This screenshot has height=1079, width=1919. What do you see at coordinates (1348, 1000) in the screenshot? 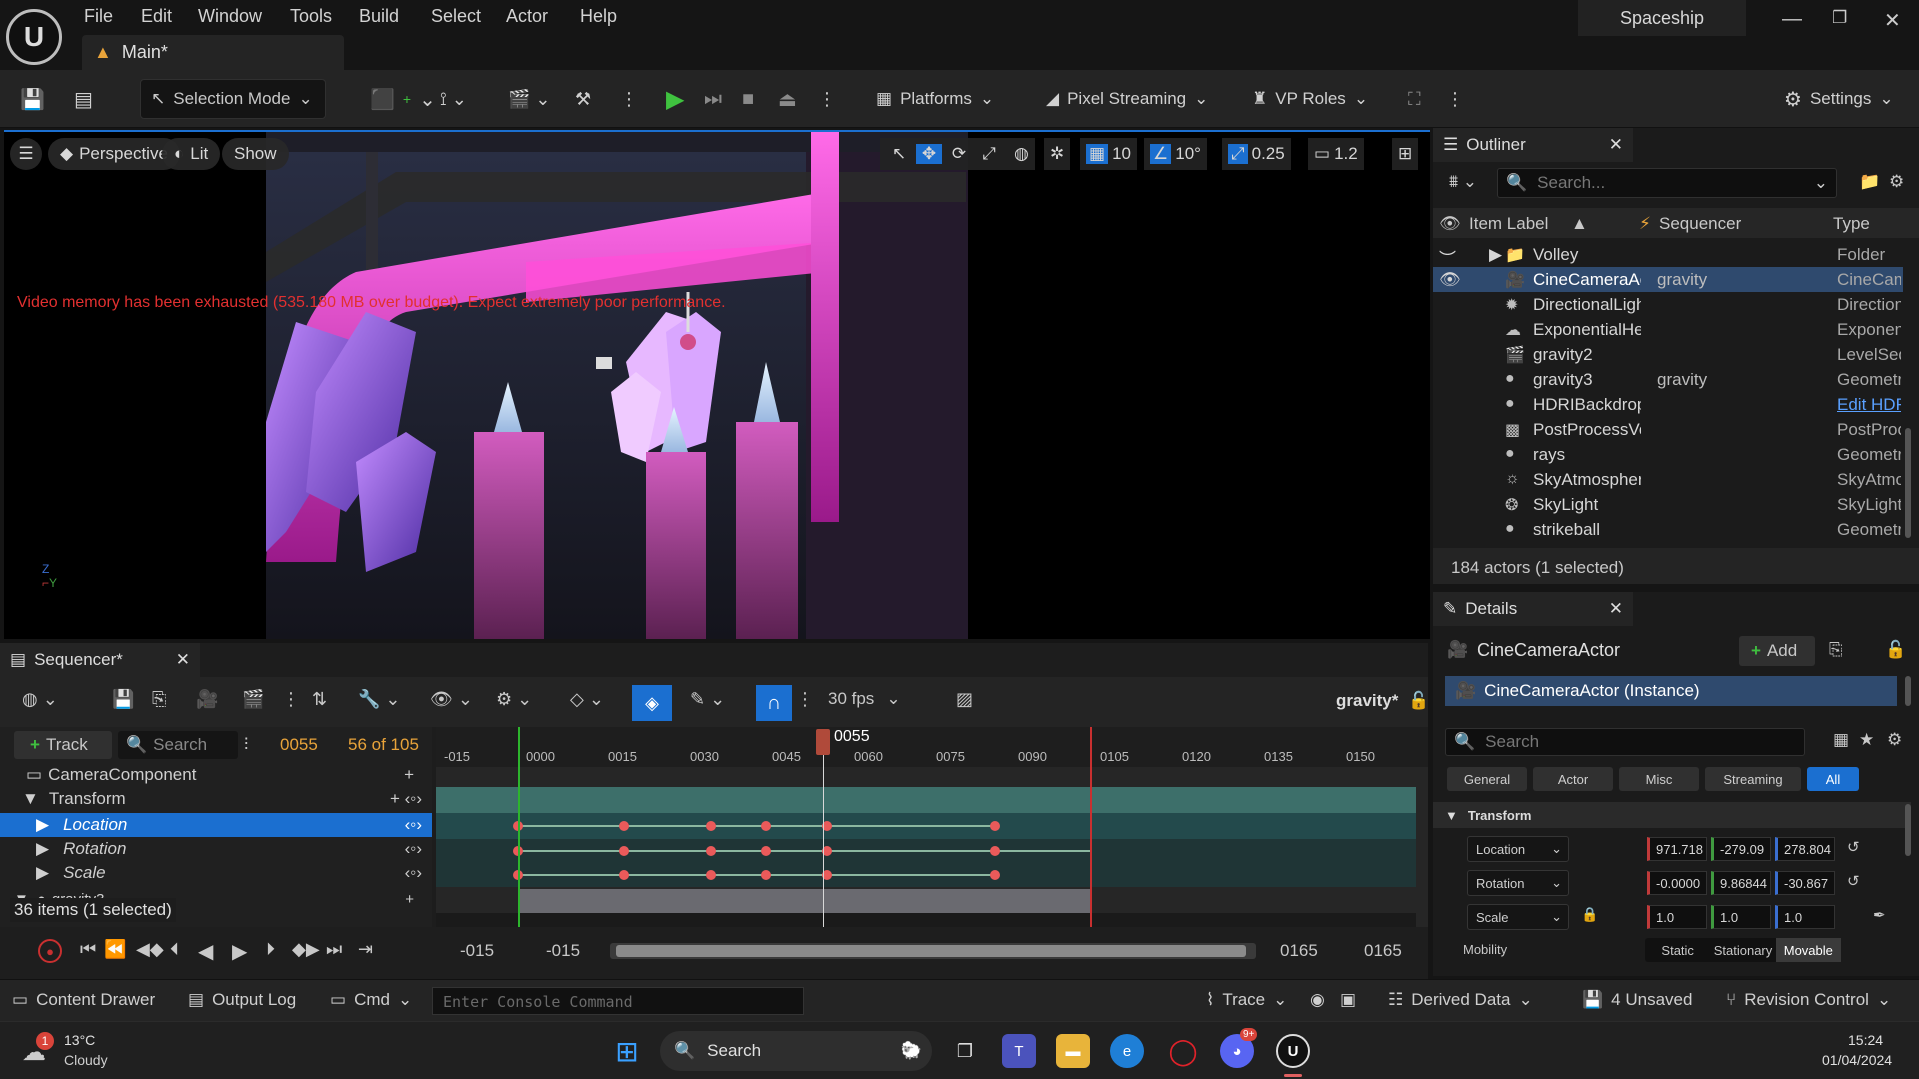
I see `screenshot-icon: ▣` at bounding box center [1348, 1000].